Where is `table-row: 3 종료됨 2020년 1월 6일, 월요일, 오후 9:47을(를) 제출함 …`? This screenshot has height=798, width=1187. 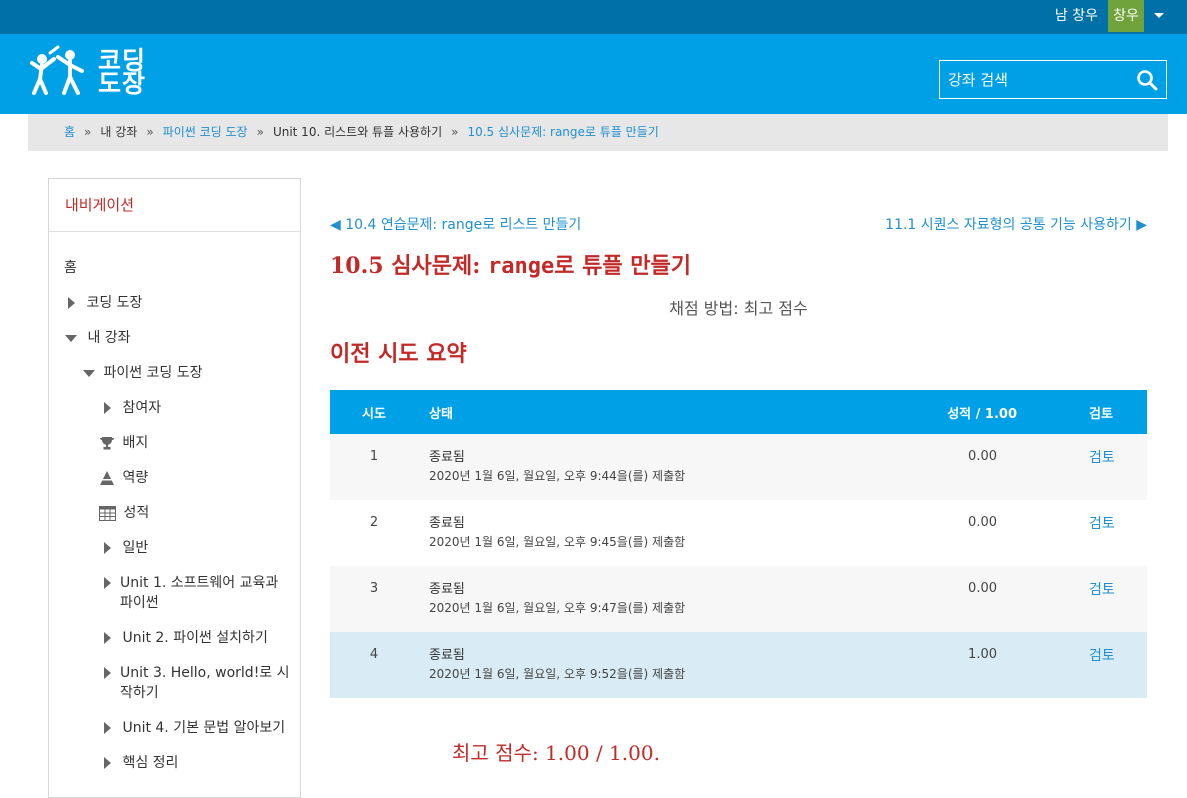
table-row: 3 종료됨 2020년 1월 6일, 월요일, 오후 9:47을(를) 제출함 … is located at coordinates (738, 599).